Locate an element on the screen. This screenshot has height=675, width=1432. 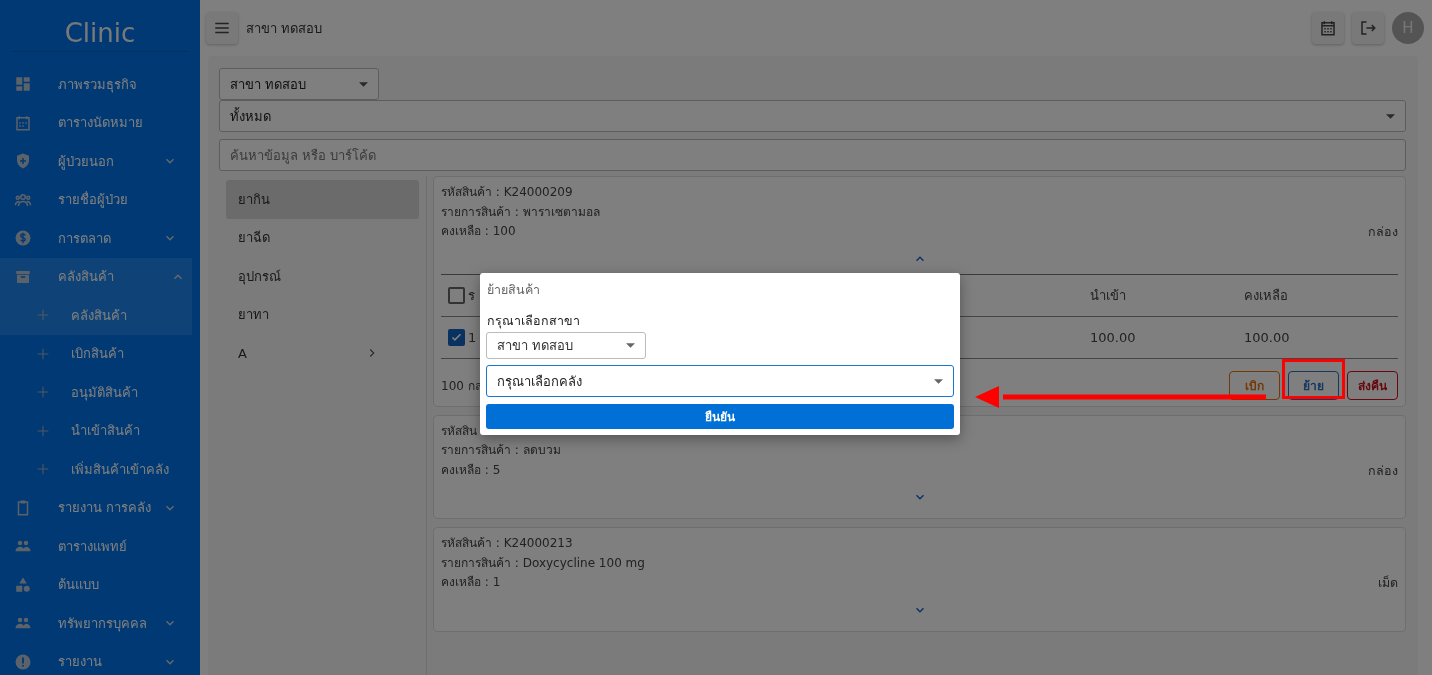
product-detail: รายการสินค้า : ลดบวม is located at coordinates (501, 450).